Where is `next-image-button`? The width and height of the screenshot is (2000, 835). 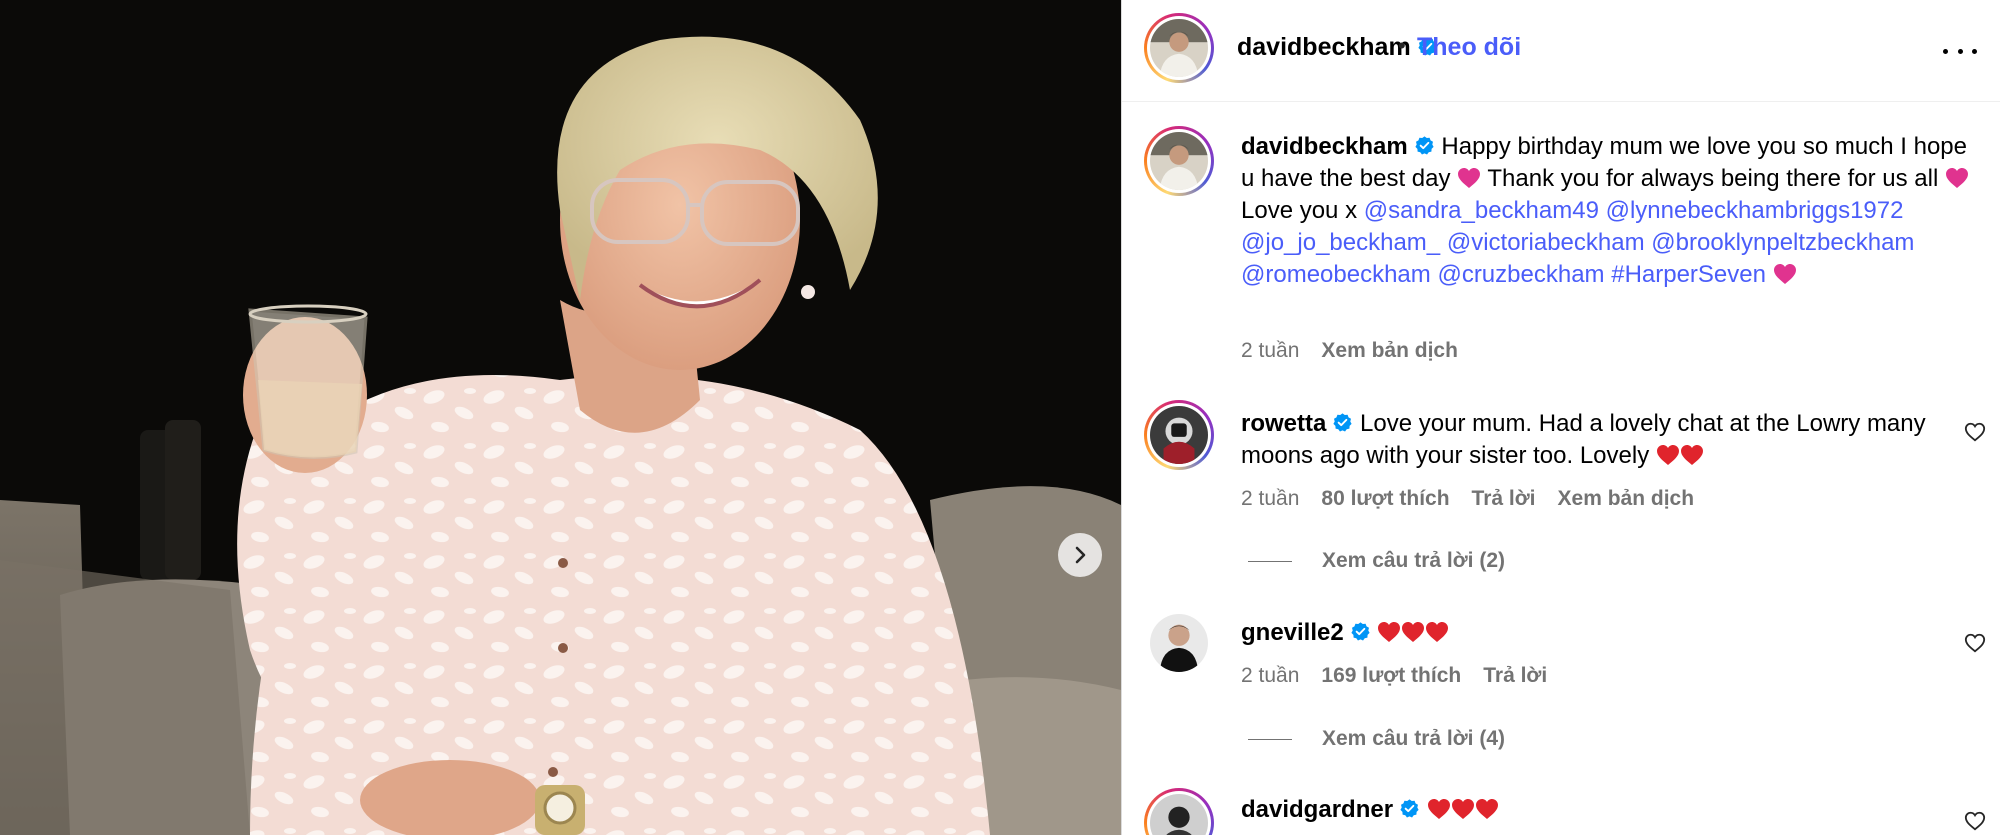 next-image-button is located at coordinates (1080, 555).